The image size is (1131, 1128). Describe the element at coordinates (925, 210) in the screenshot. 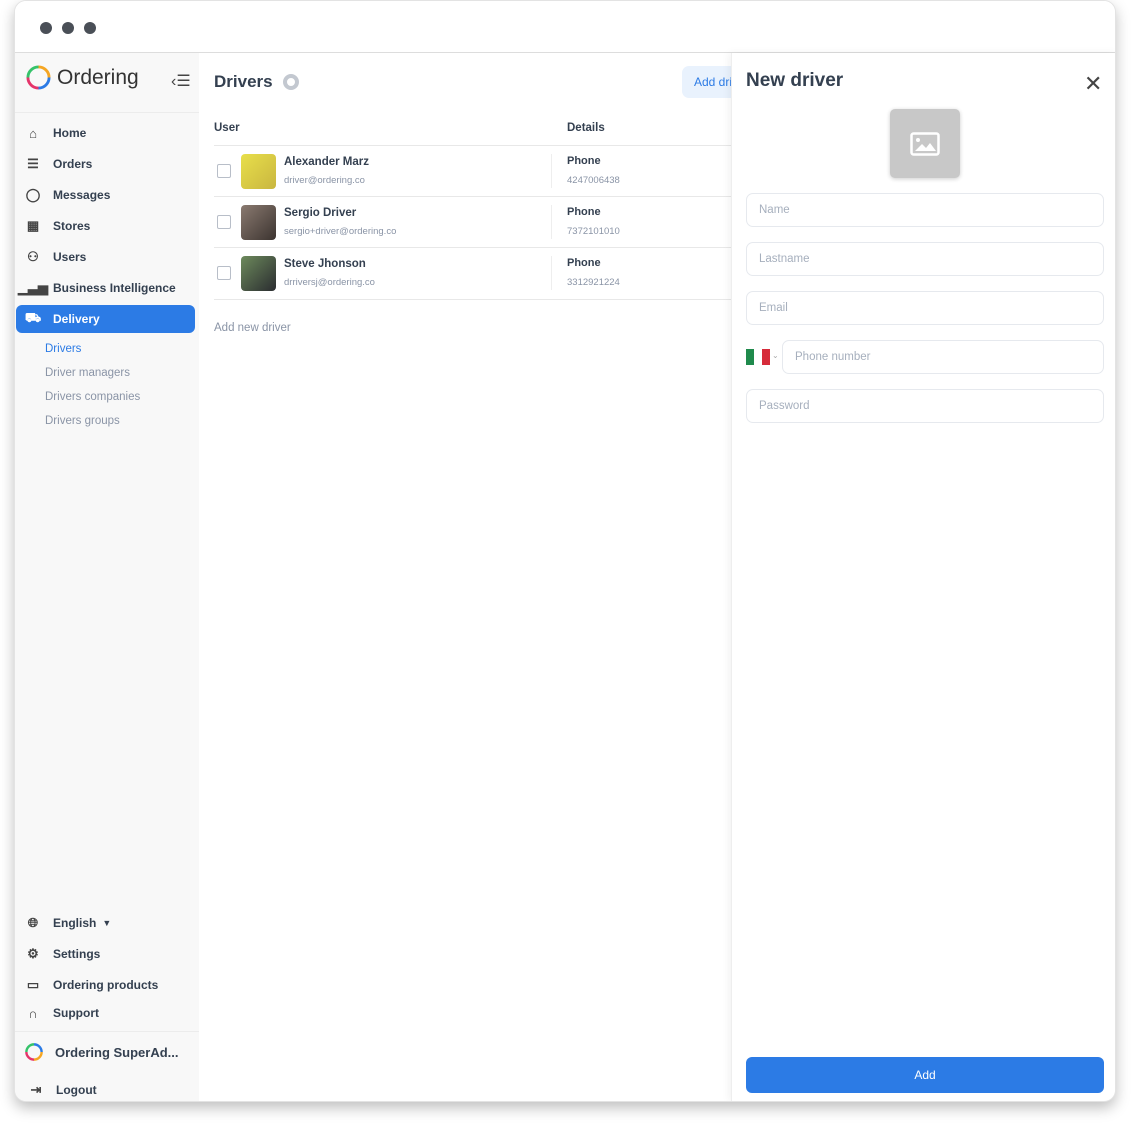

I see `name-input: Name` at that location.